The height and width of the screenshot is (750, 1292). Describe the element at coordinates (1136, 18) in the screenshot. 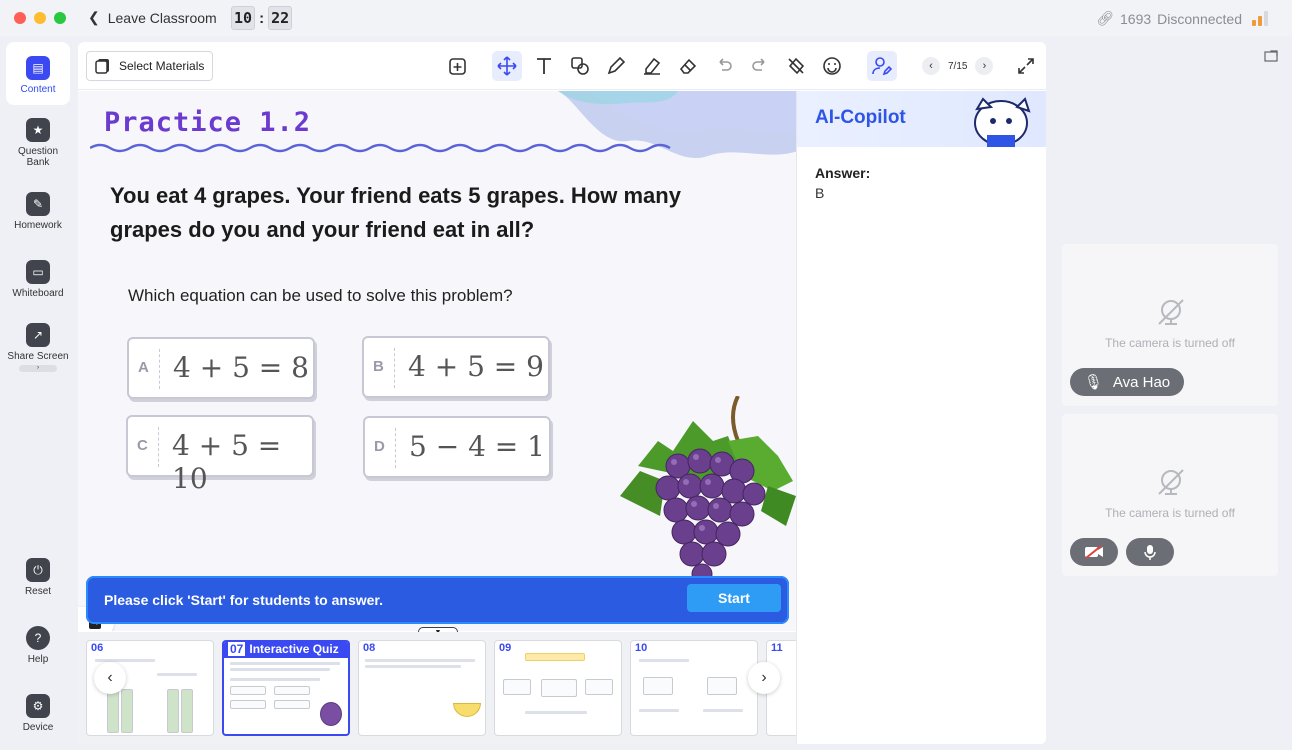

I see `class-id: 1693` at that location.